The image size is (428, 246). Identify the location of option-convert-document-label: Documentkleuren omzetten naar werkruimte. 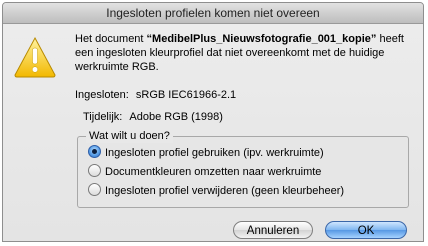
(213, 172).